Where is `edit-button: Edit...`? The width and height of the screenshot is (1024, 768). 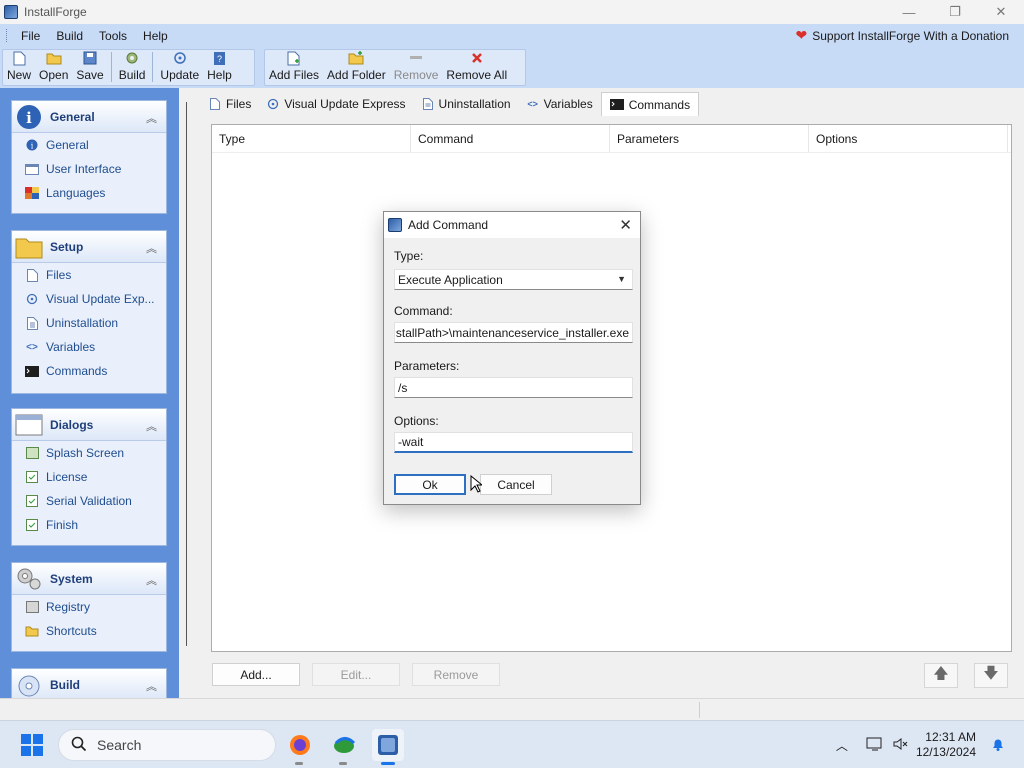 edit-button: Edit... is located at coordinates (356, 674).